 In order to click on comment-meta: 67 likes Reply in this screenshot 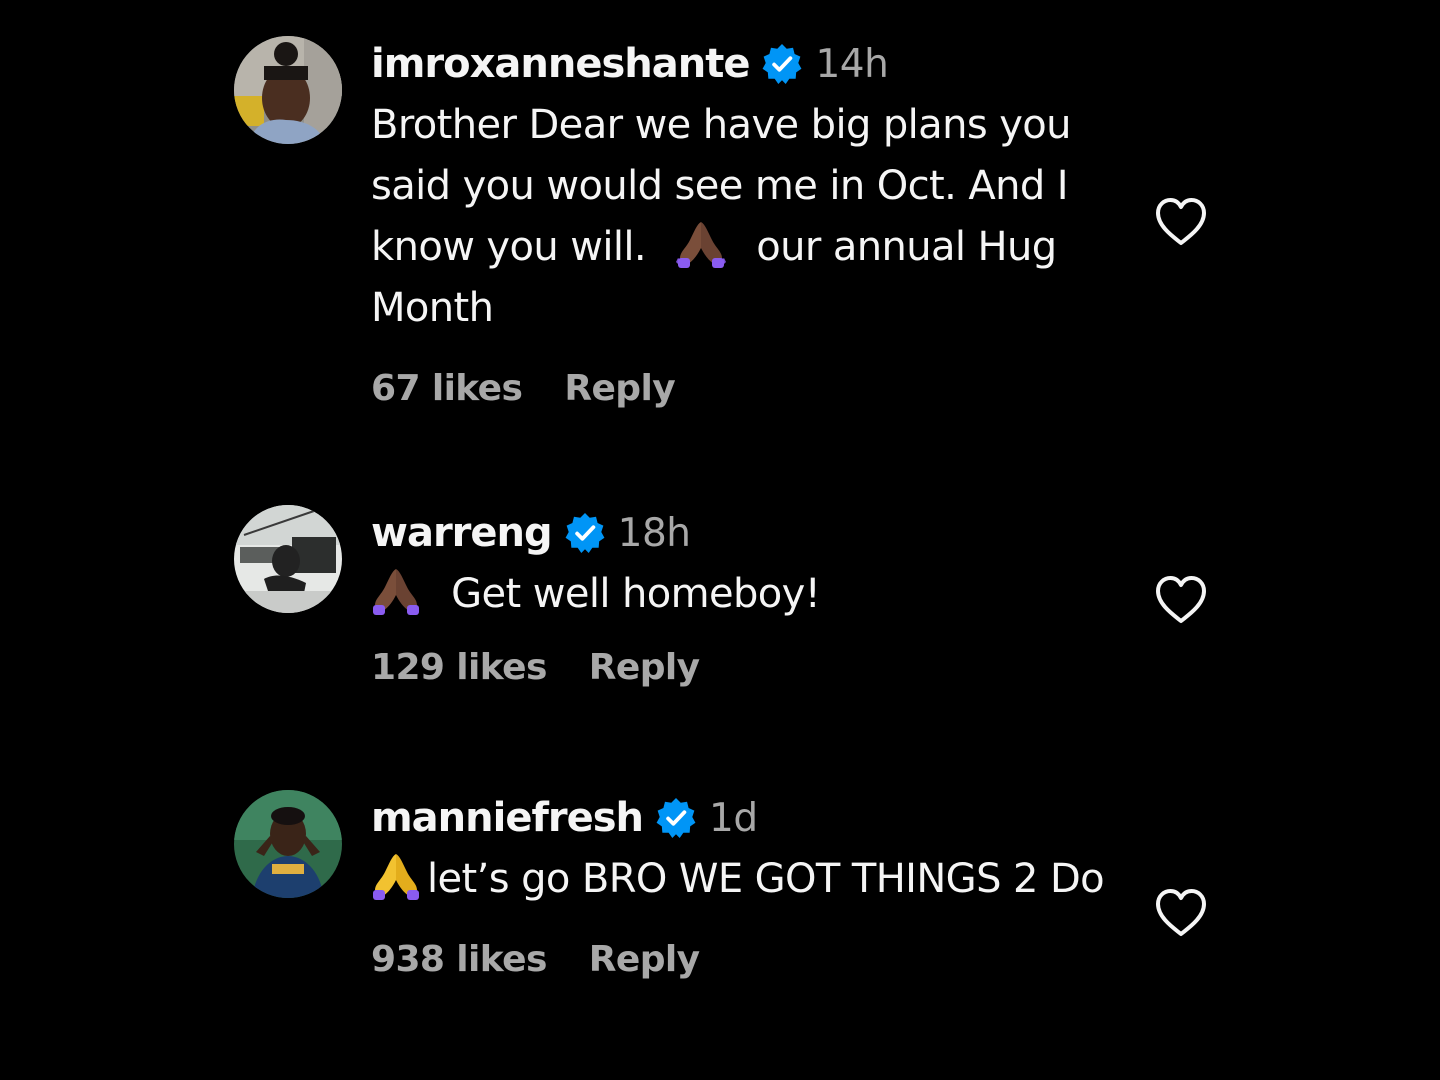, I will do `click(756, 388)`.